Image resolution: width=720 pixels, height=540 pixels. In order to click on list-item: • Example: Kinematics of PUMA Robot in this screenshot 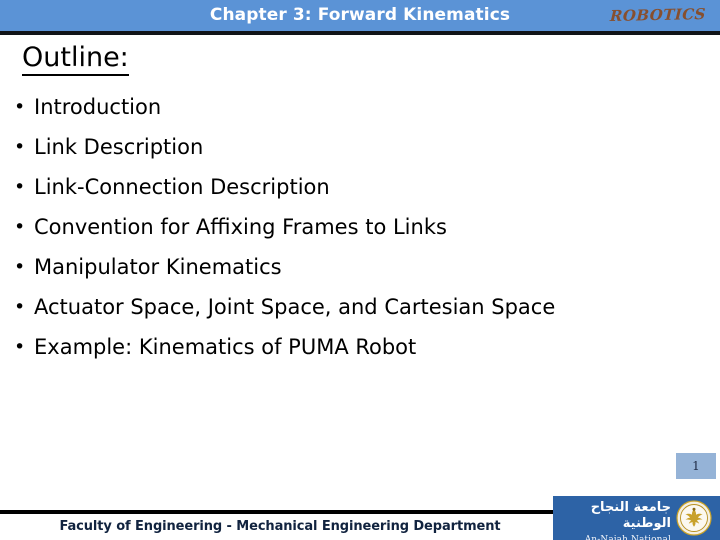, I will do `click(360, 347)`.